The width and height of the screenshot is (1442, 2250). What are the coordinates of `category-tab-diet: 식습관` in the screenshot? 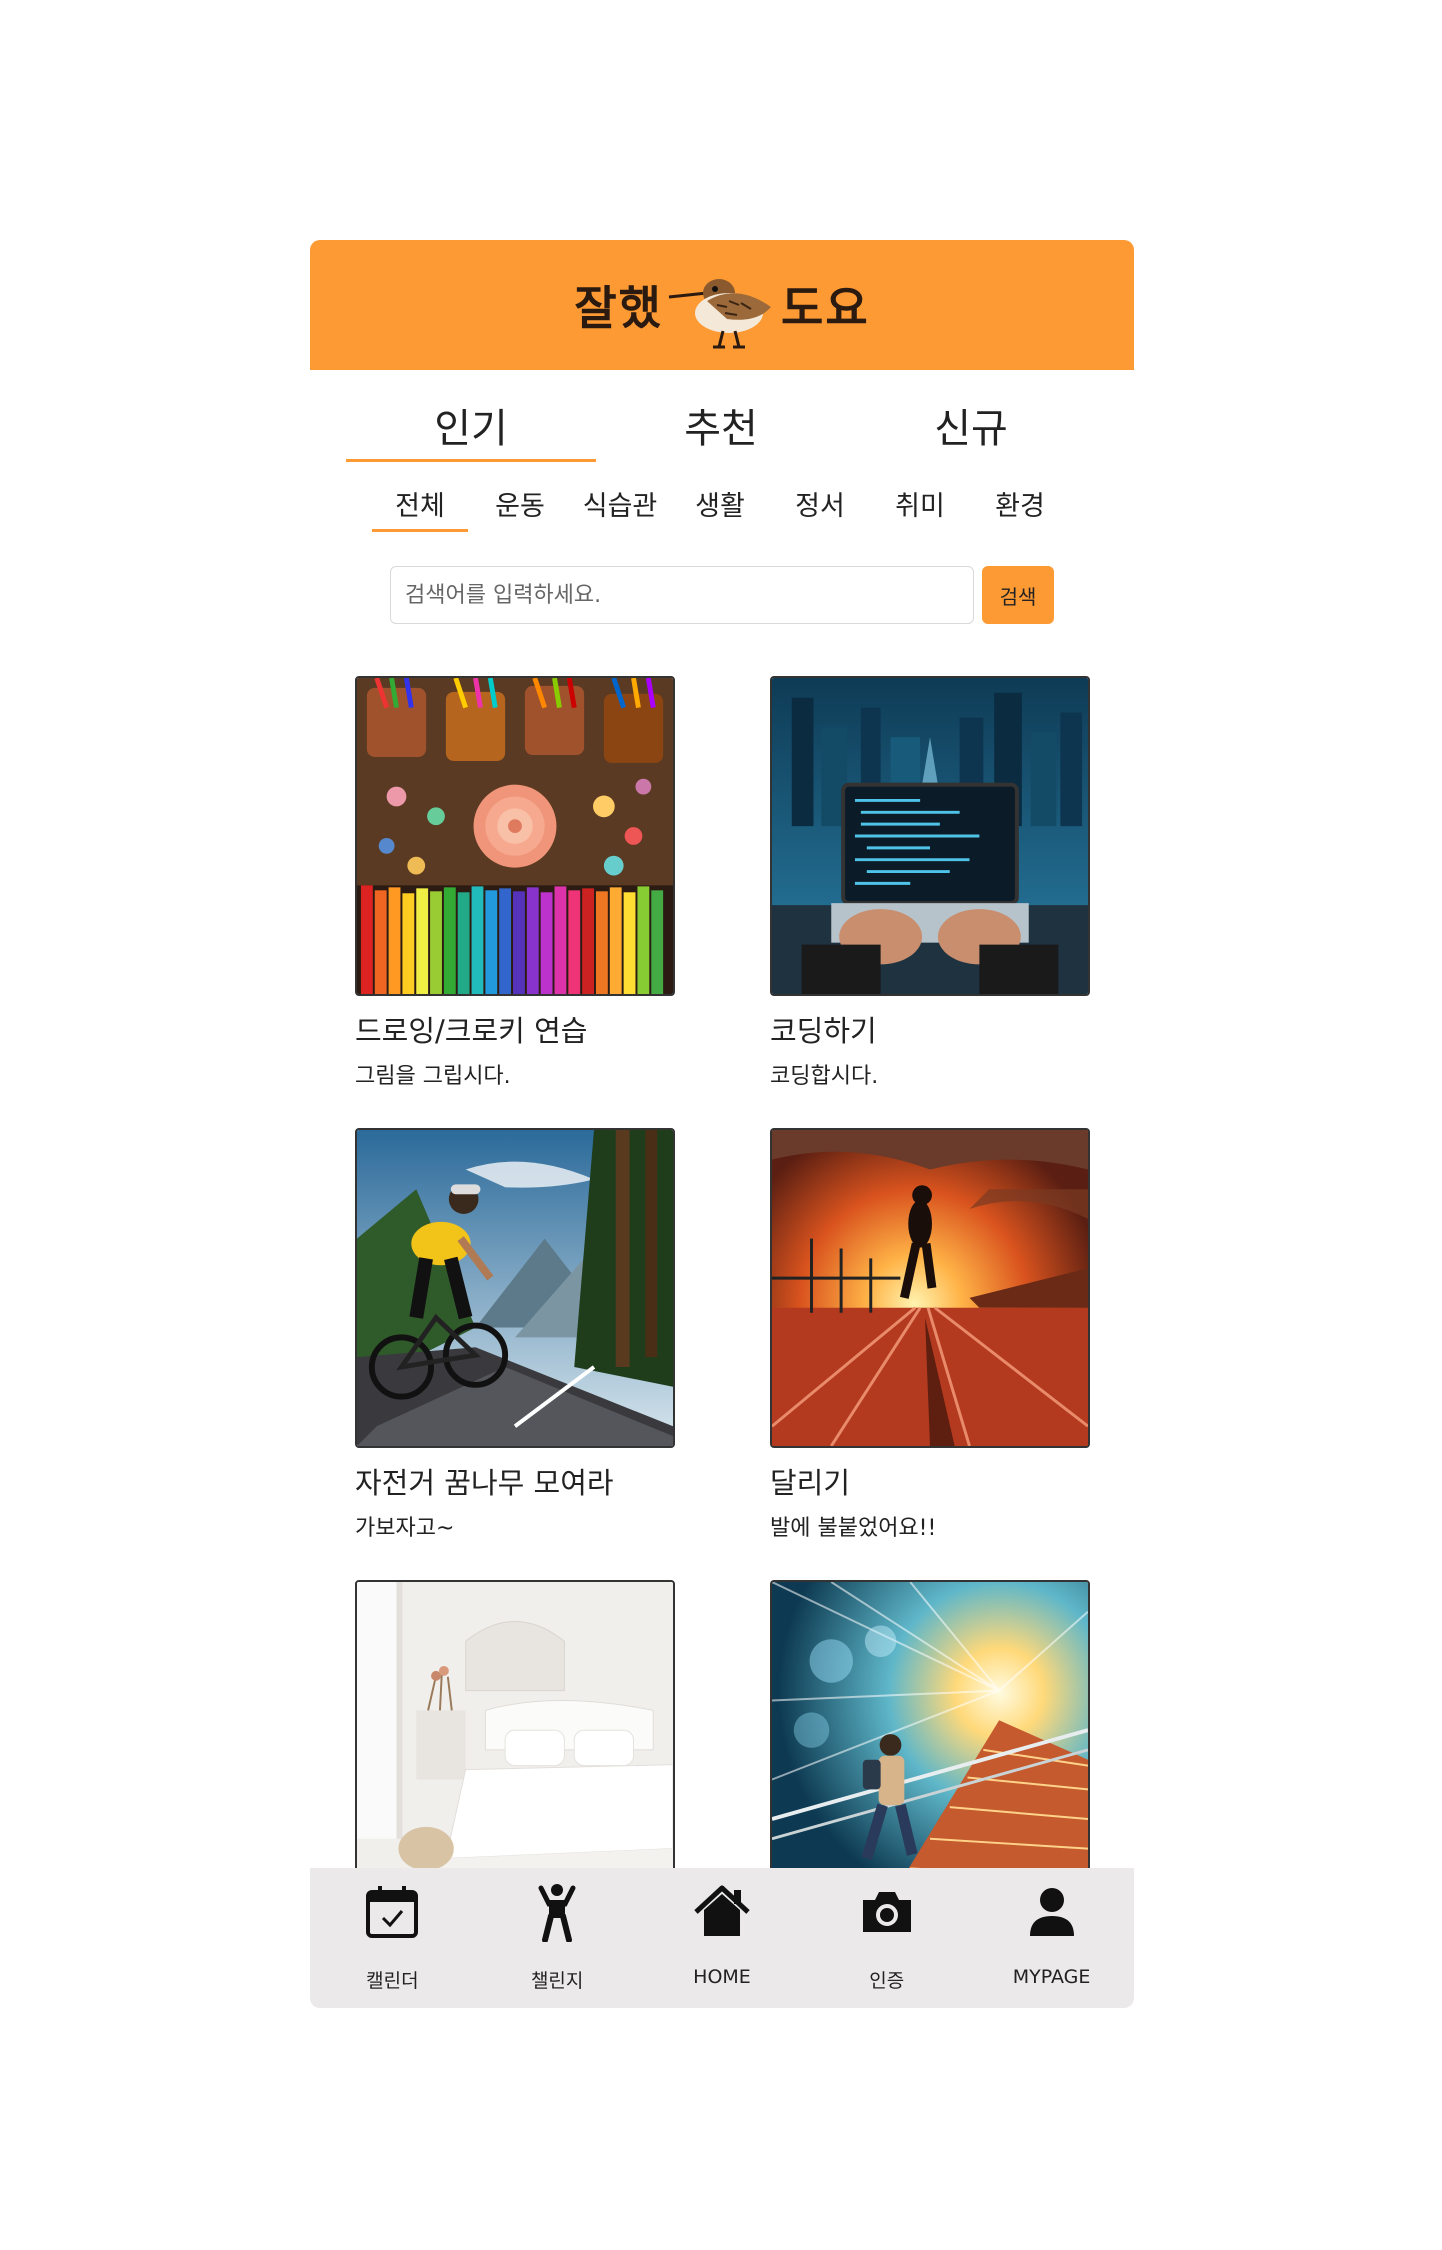 It's located at (620, 507).